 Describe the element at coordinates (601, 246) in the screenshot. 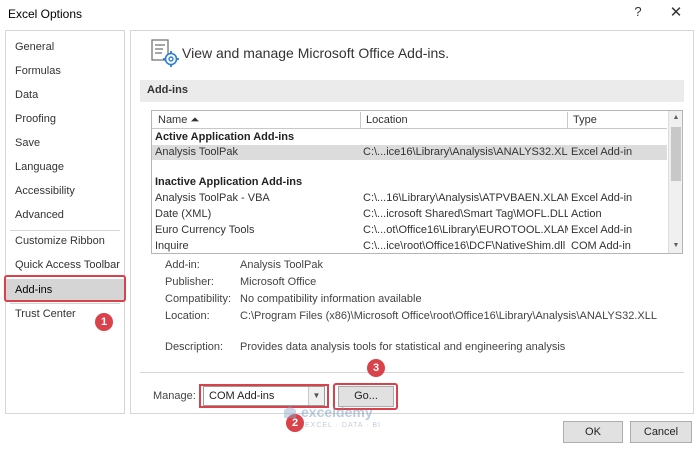

I see `addin-type: COM Add-in` at that location.